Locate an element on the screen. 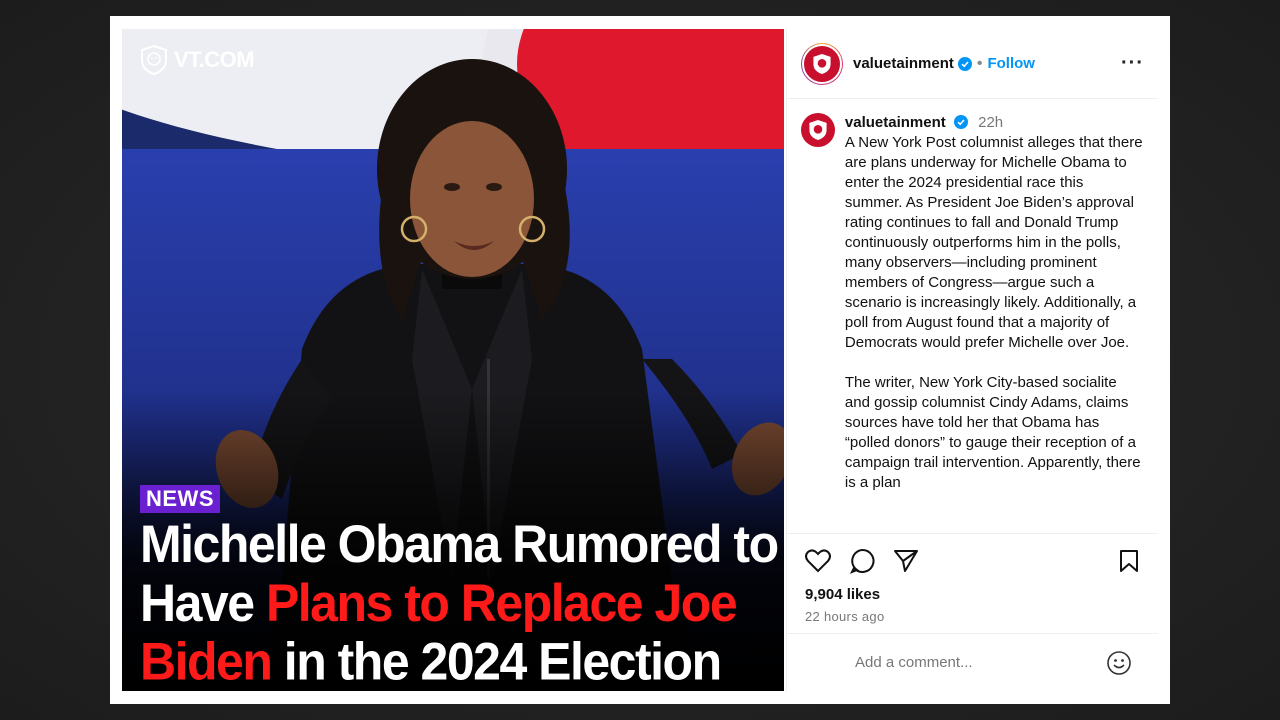 The width and height of the screenshot is (1280, 720). headline-line-2: Have Plans to Replace Joe is located at coordinates (460, 603).